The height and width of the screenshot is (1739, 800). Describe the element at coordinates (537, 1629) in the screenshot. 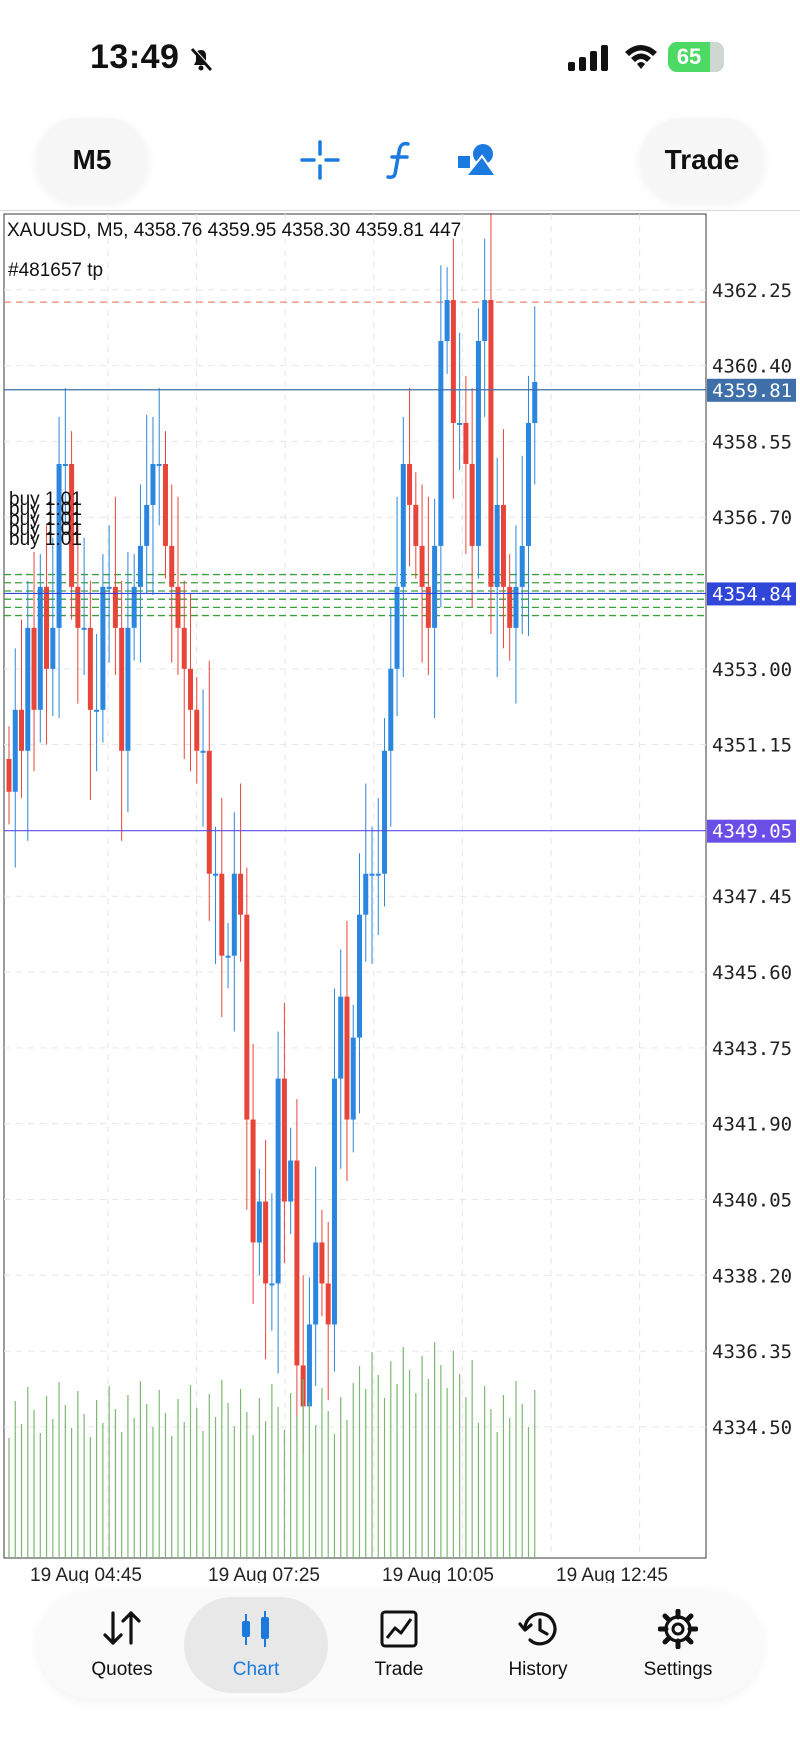

I see `history-icon` at that location.